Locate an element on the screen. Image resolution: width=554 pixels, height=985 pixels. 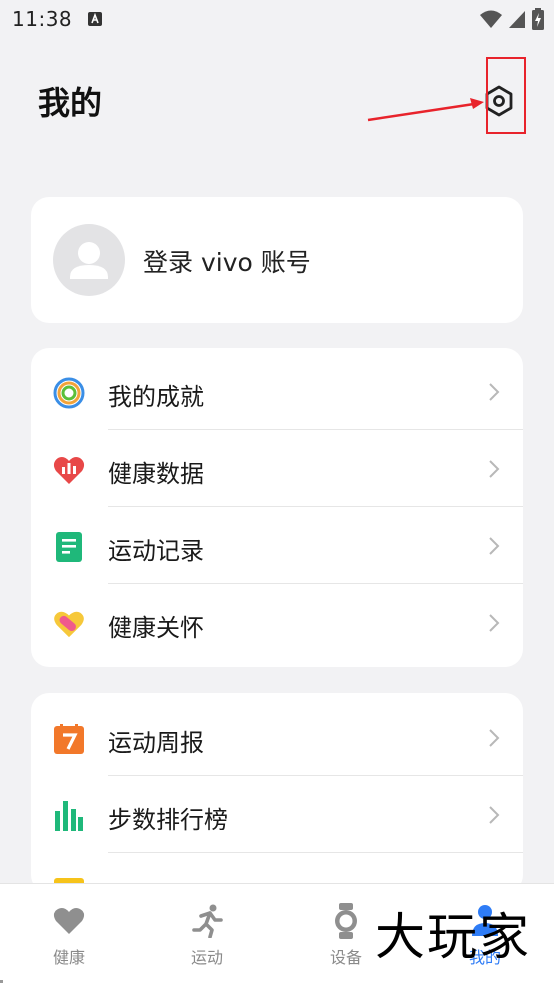
a-notification-icon is located at coordinates (95, 19).